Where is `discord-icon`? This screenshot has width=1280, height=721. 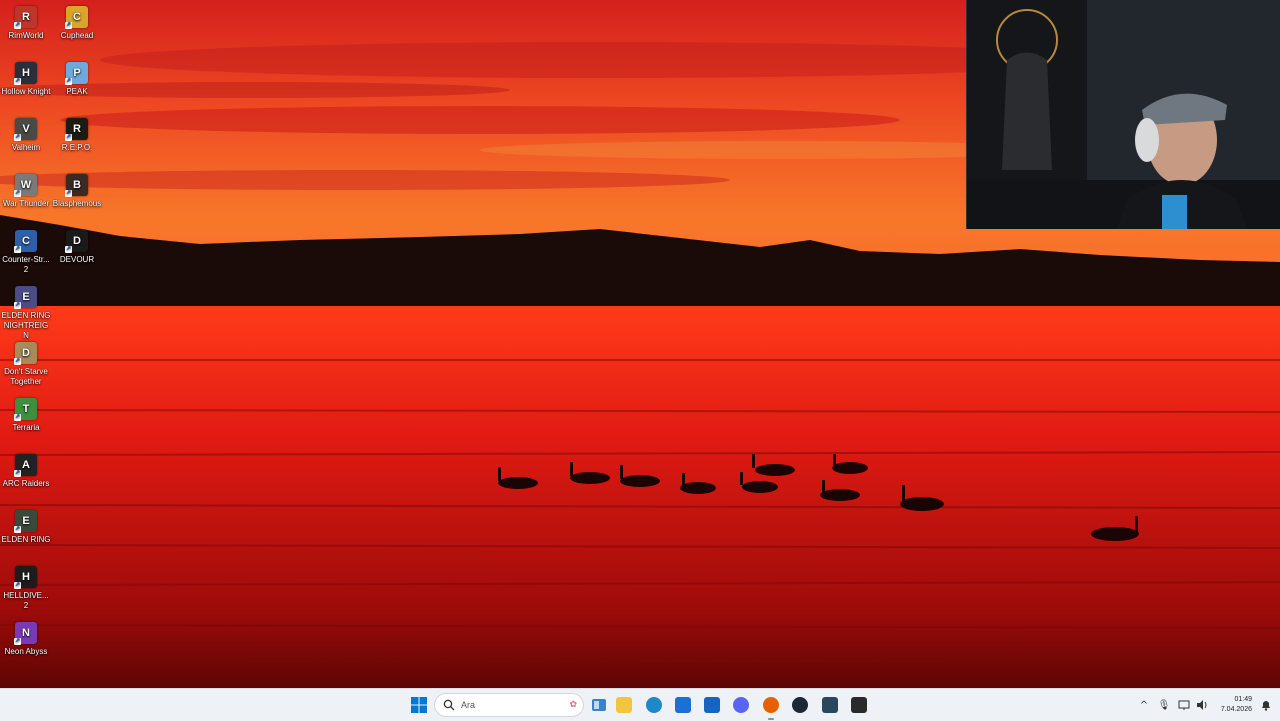
discord-icon is located at coordinates (741, 705).